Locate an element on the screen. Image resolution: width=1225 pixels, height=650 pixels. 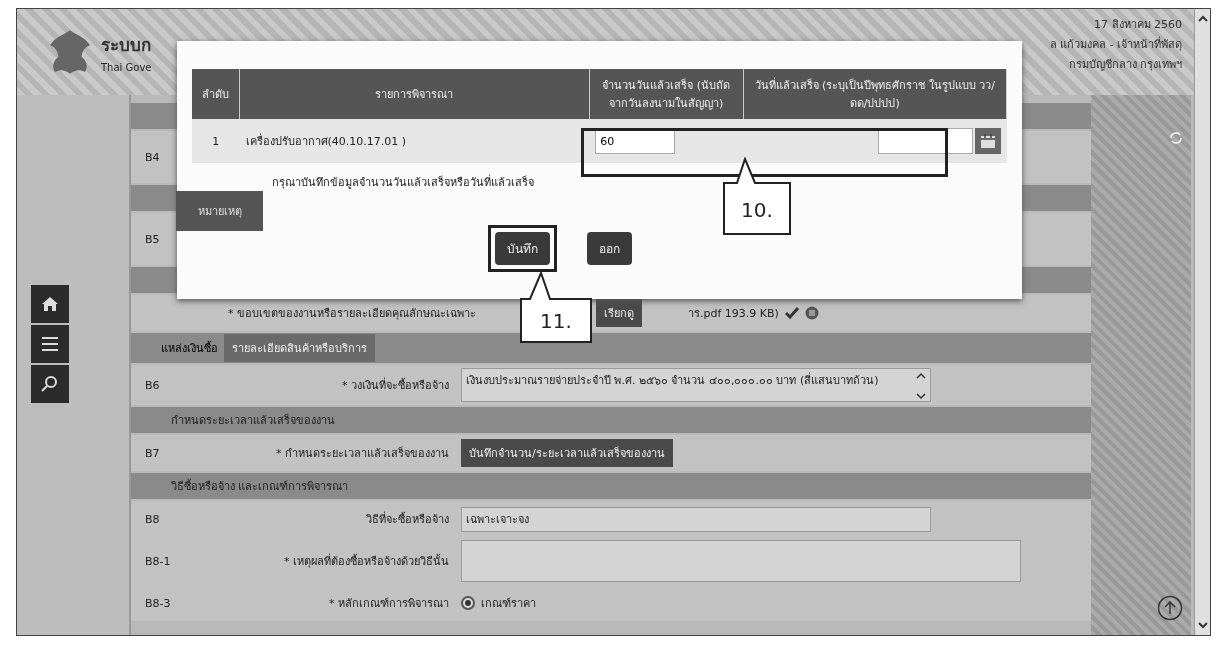
field-label: * หลักเกณฑ์การพิจารณา is located at coordinates (389, 604).